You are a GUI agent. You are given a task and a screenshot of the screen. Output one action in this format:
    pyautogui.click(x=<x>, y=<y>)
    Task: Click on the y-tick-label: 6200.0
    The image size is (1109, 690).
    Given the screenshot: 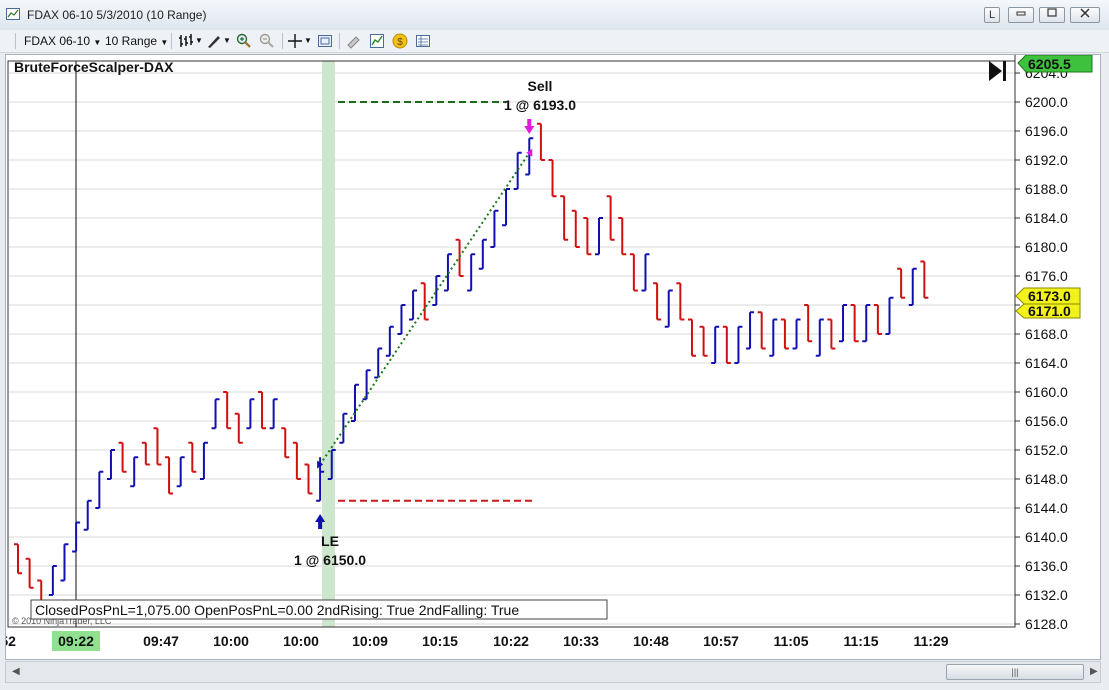 What is the action you would take?
    pyautogui.click(x=1046, y=102)
    